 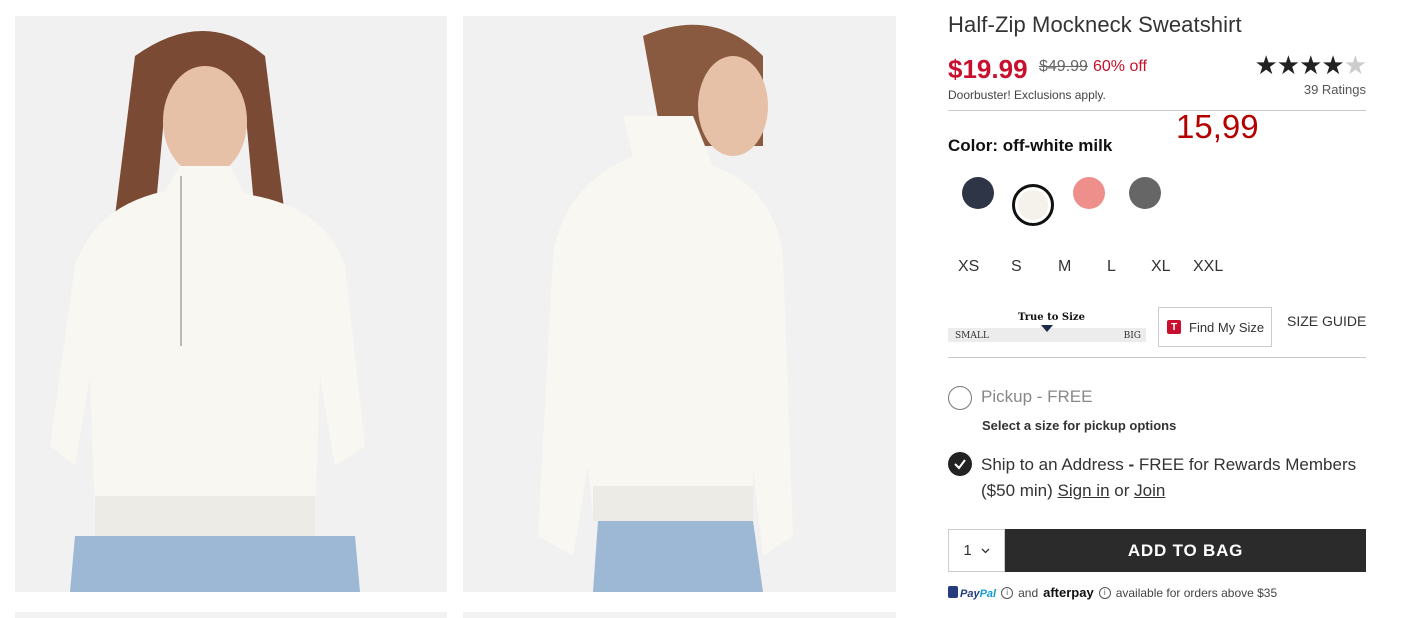 What do you see at coordinates (967, 550) in the screenshot?
I see `quantity-value: 1` at bounding box center [967, 550].